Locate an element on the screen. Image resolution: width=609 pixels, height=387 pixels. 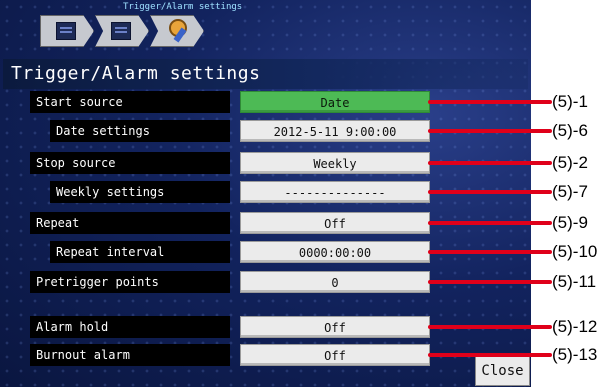
callout-label: (5)-9 is located at coordinates (570, 222).